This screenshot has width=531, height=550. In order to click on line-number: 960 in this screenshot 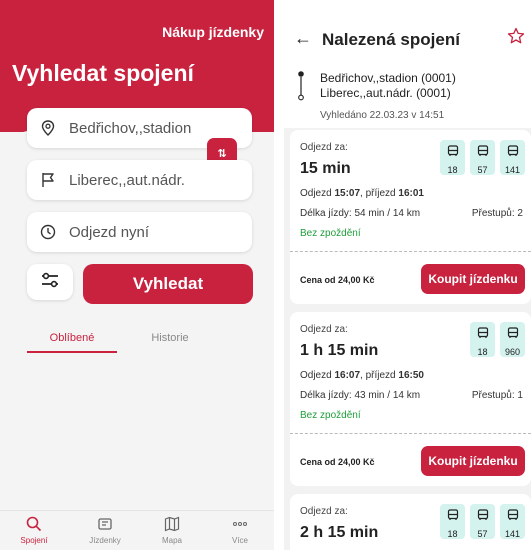, I will do `click(512, 352)`.